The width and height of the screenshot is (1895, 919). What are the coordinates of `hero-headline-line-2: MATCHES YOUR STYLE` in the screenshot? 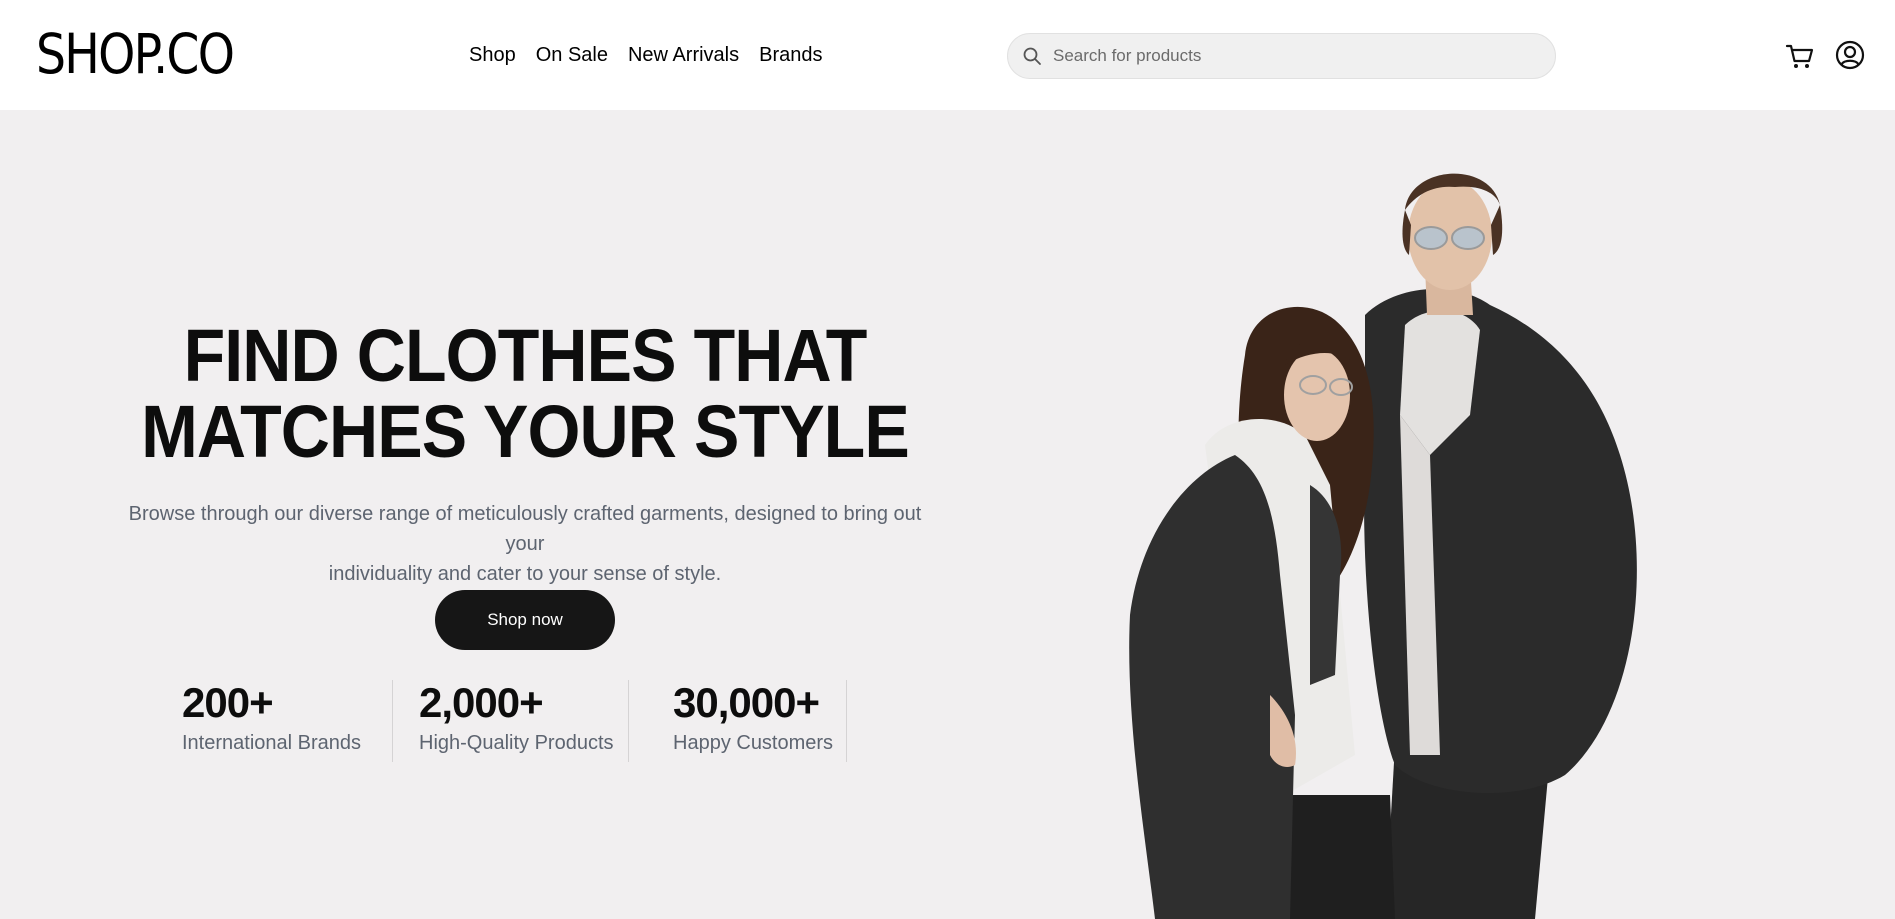 It's located at (525, 431).